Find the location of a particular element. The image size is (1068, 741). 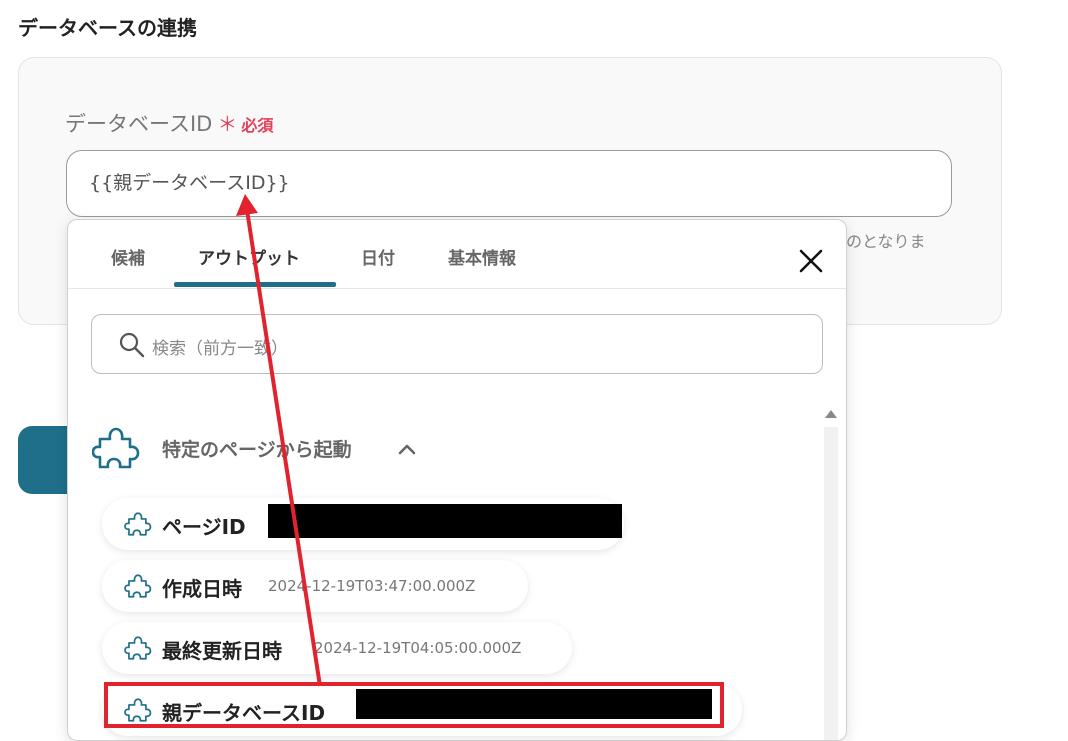

popup-tabs: 候補 アウトプット 日付 基本情報 is located at coordinates (457, 254).